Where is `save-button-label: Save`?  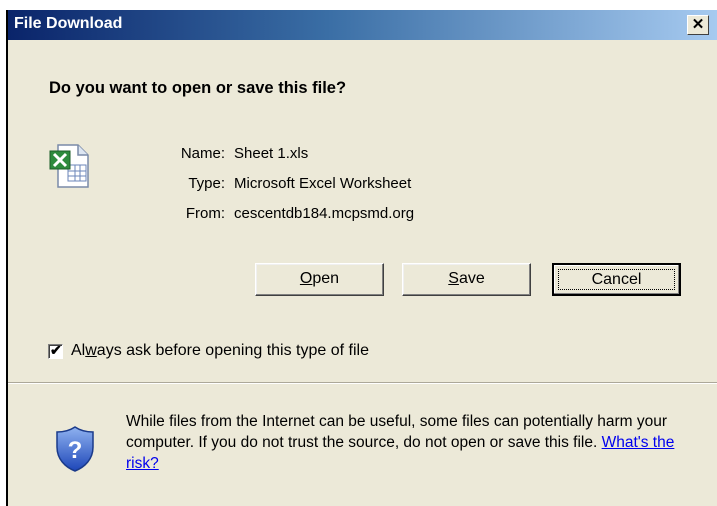
save-button-label: Save is located at coordinates (466, 278).